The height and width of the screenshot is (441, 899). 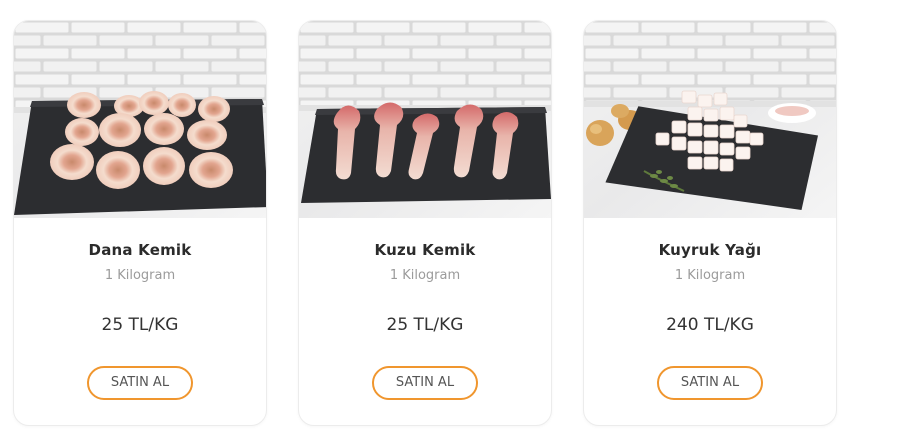 What do you see at coordinates (710, 250) in the screenshot?
I see `product-title: Kuyruk Yağı` at bounding box center [710, 250].